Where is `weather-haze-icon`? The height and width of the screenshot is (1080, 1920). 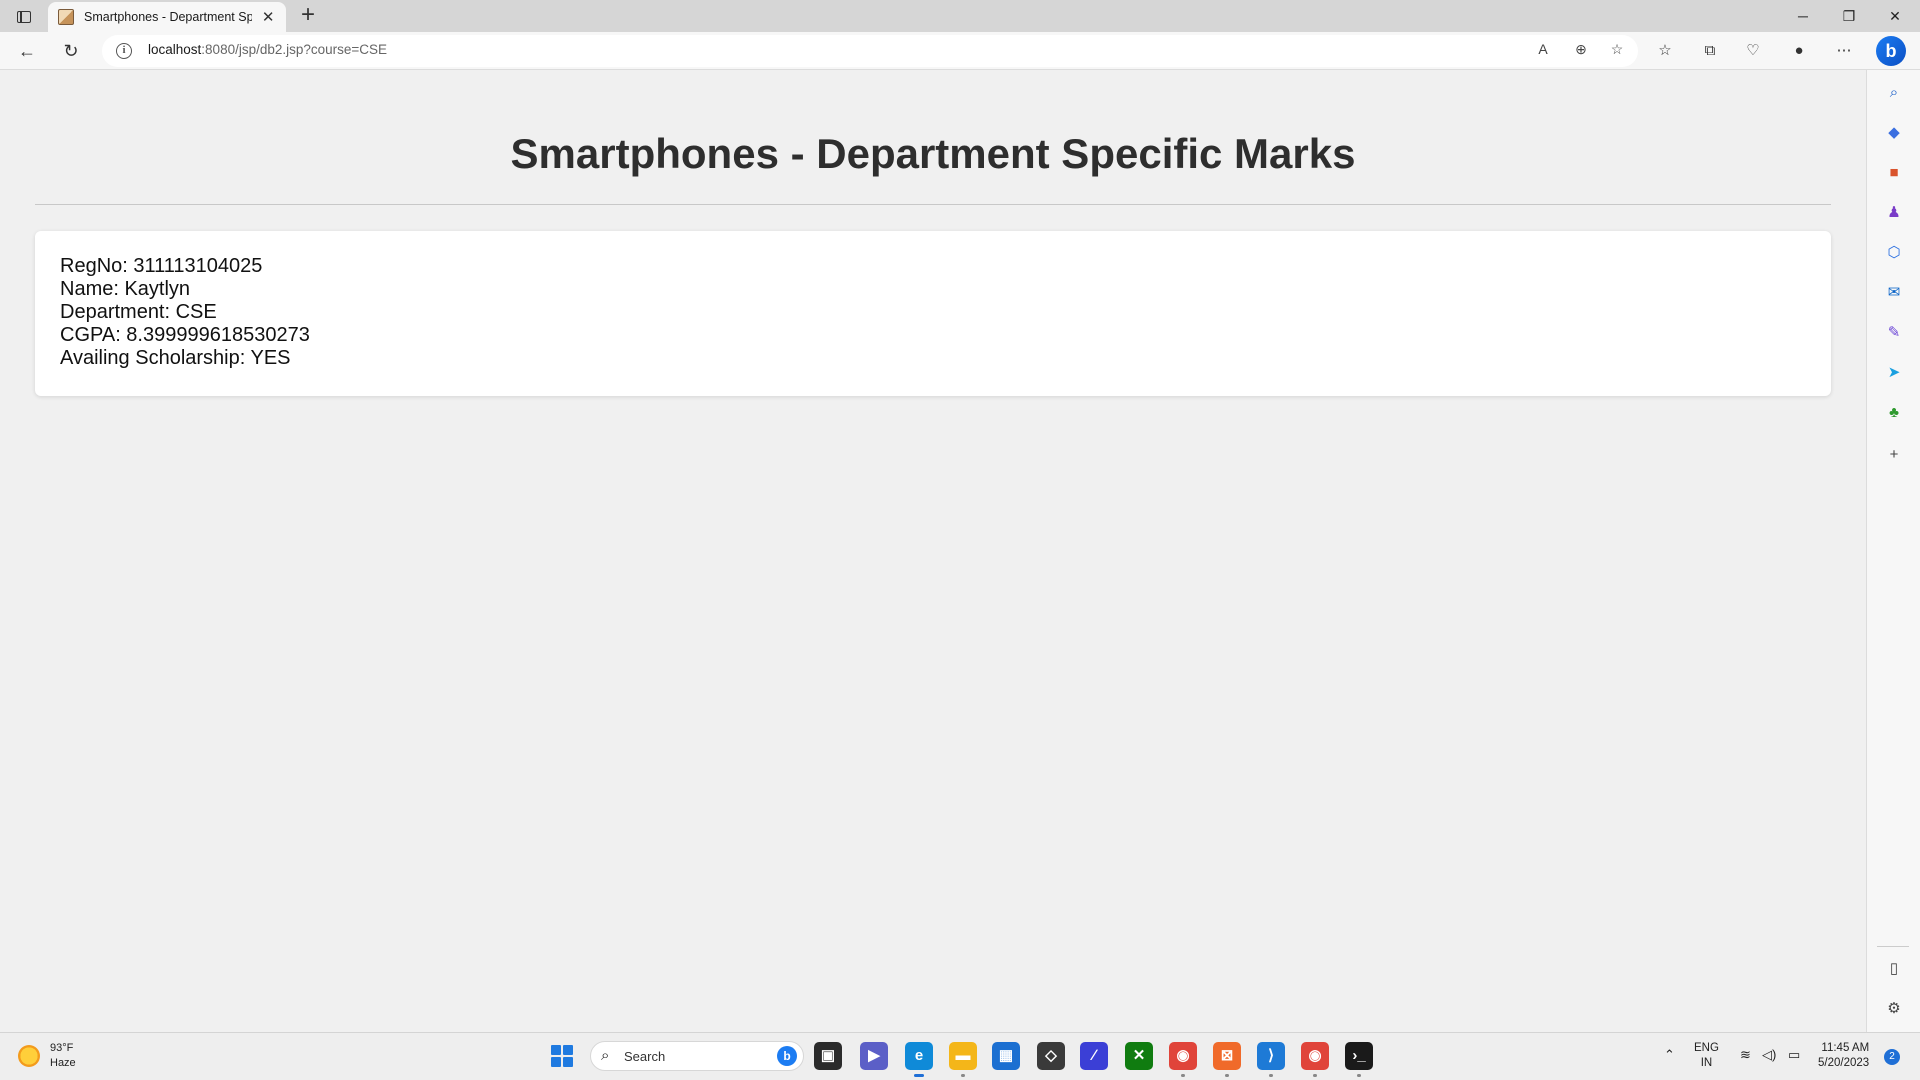 weather-haze-icon is located at coordinates (29, 1056).